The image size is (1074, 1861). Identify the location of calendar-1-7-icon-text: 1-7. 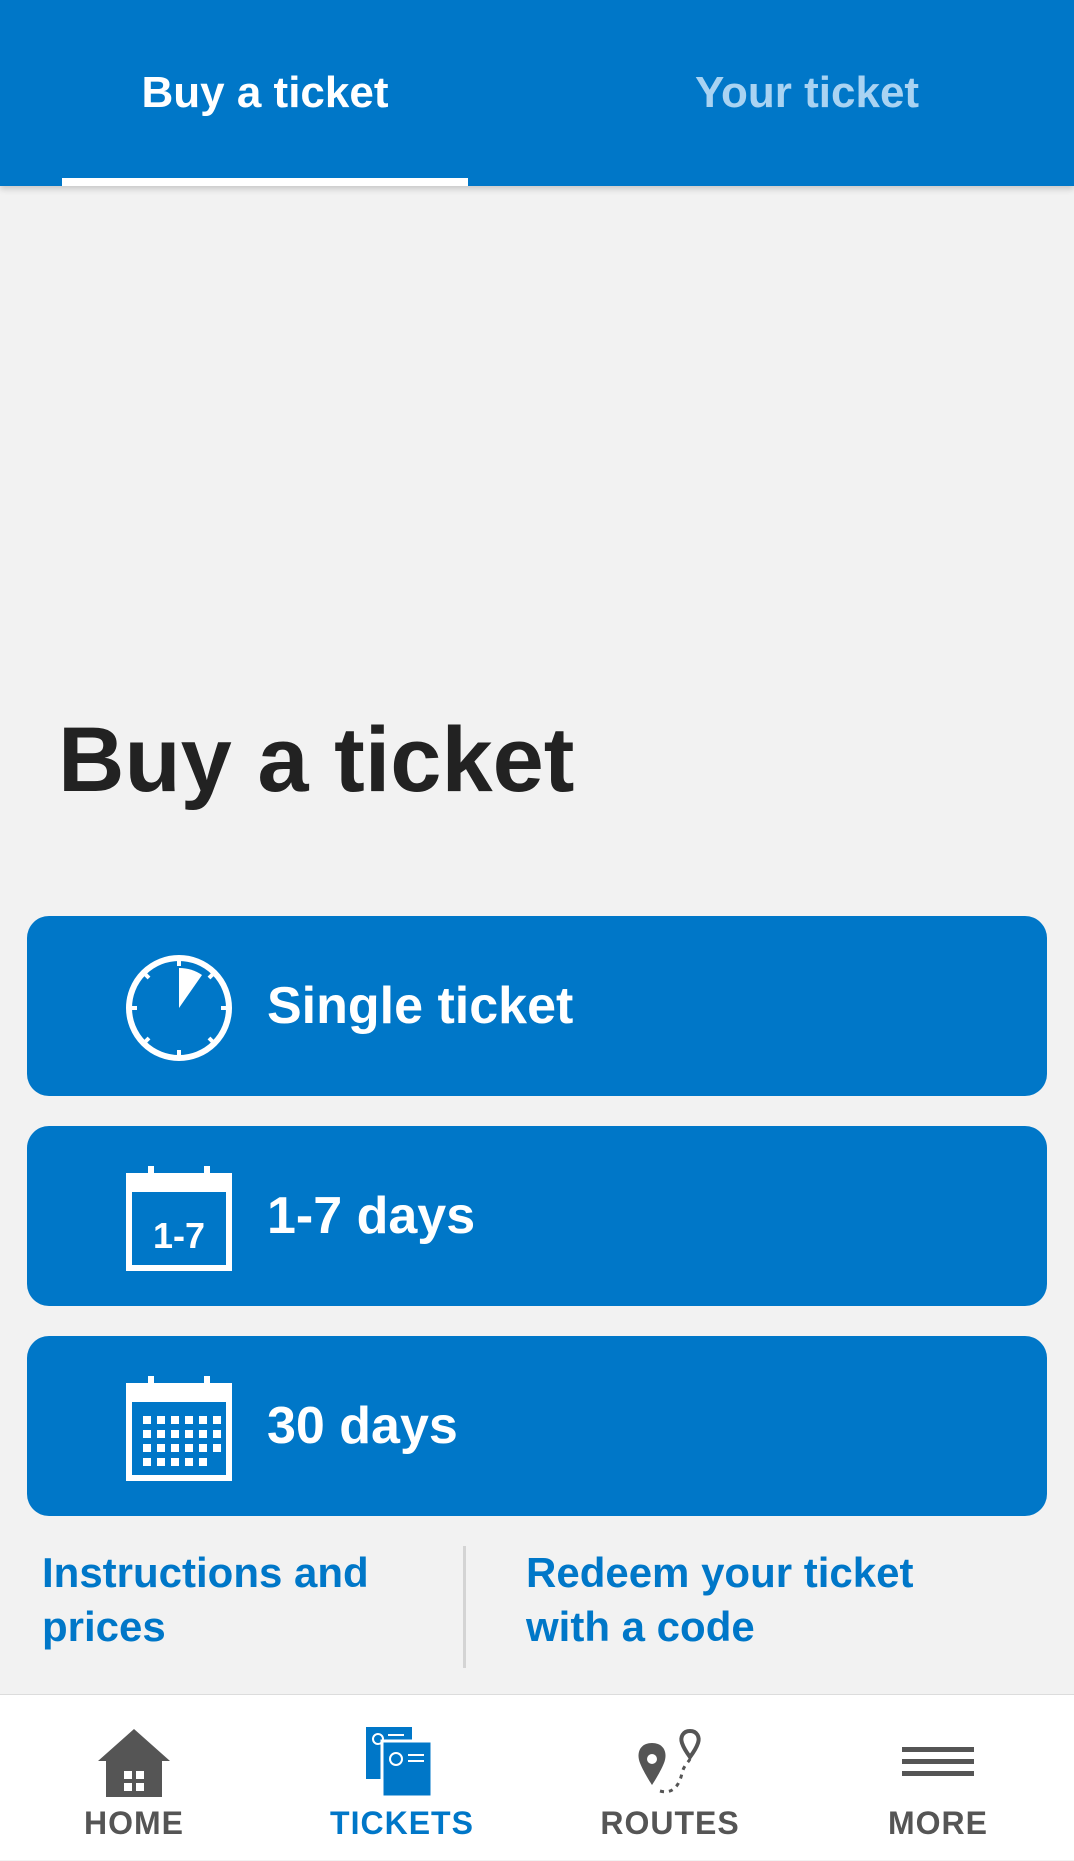
(179, 1235).